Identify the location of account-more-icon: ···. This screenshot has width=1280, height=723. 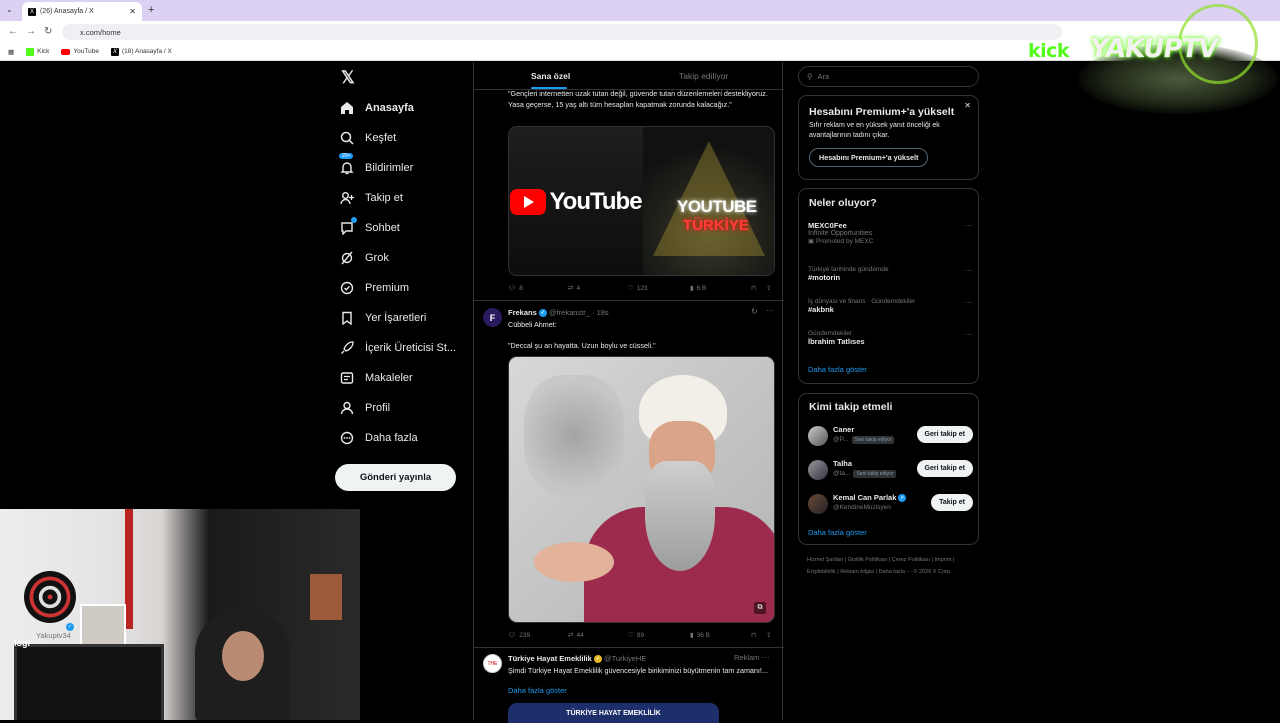
(122, 631).